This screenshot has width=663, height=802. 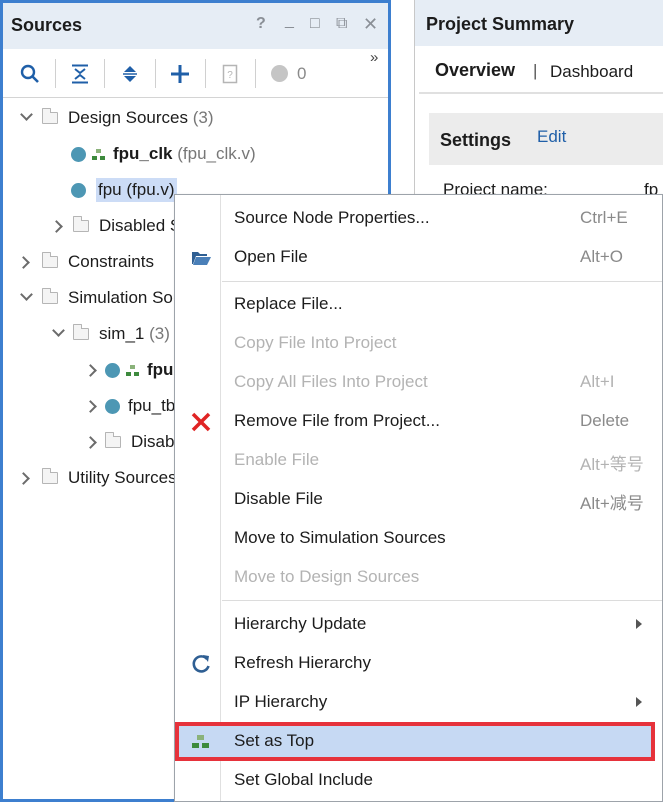 I want to click on tree-node-constraints: Constraints, so click(x=85, y=262).